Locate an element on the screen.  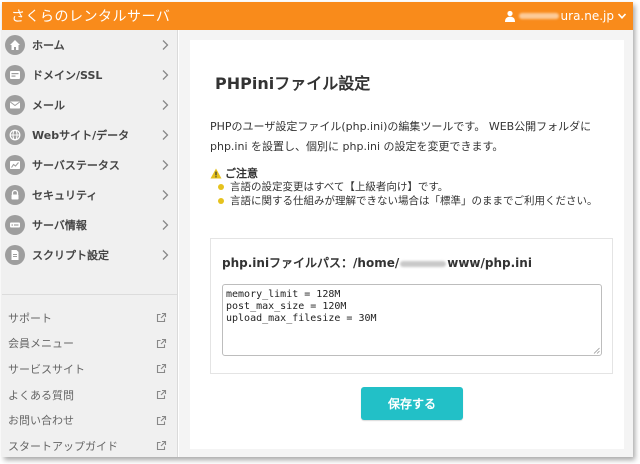
sidebar-item-label: サーバ情報 is located at coordinates (59, 225).